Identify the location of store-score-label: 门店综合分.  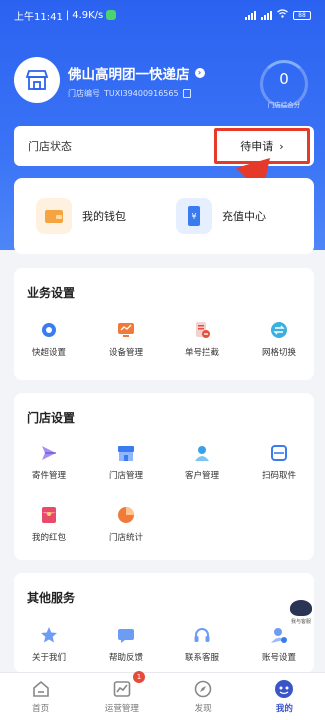
(284, 105).